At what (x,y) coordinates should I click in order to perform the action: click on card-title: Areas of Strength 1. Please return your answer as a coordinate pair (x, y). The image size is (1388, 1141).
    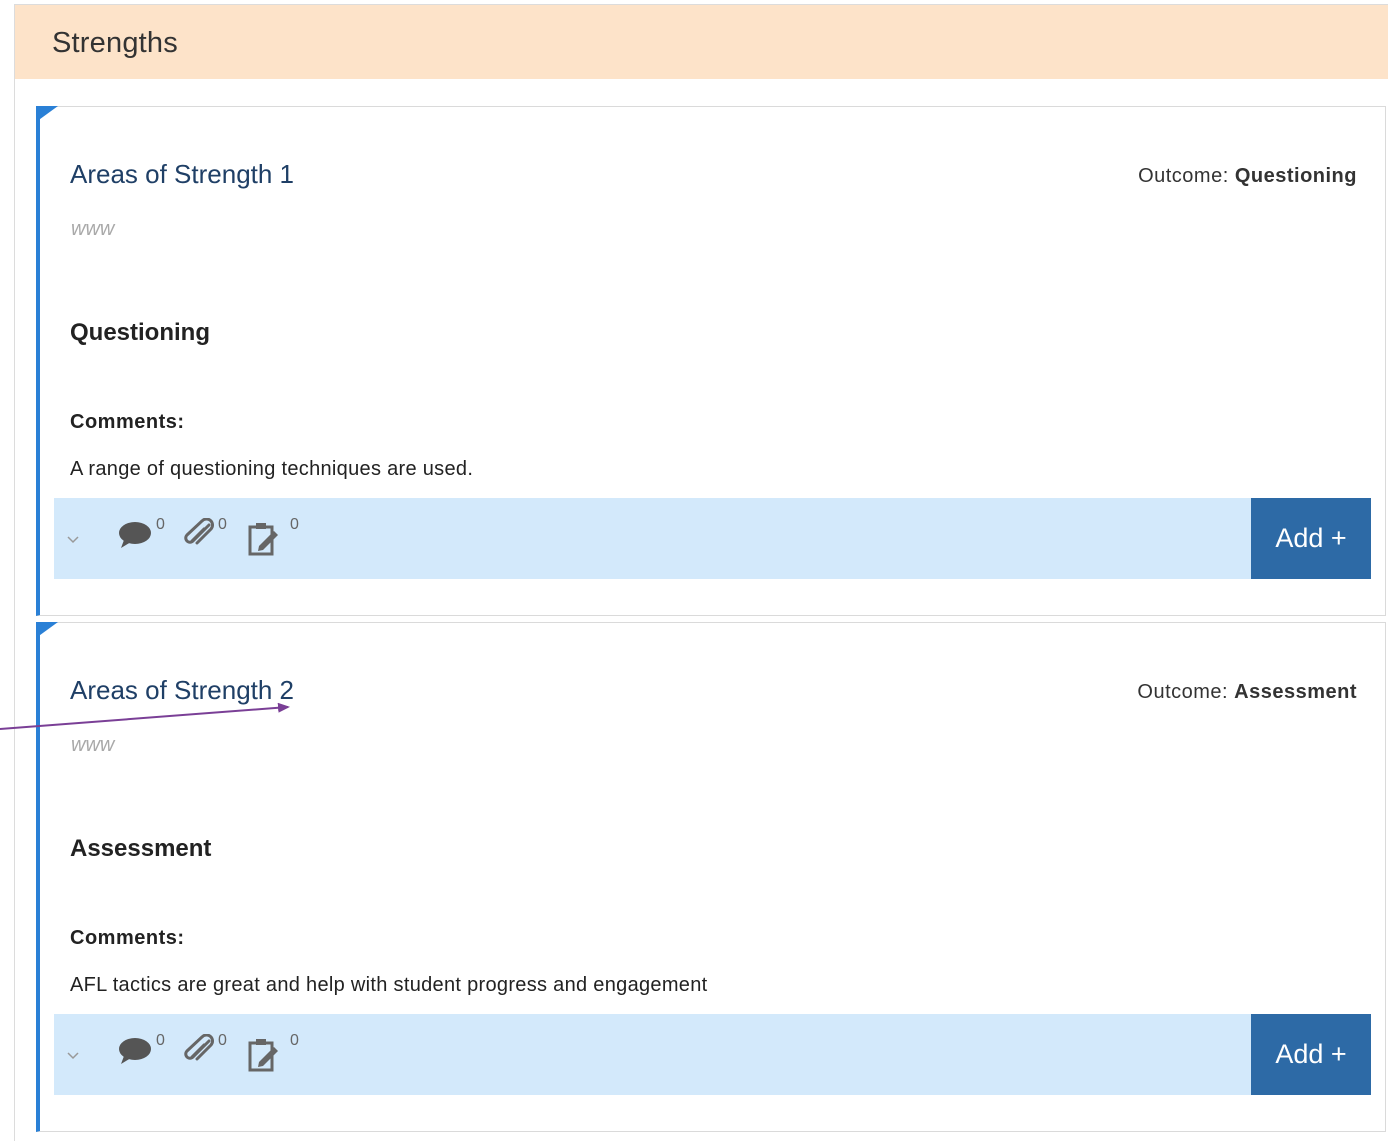
    Looking at the image, I should click on (182, 174).